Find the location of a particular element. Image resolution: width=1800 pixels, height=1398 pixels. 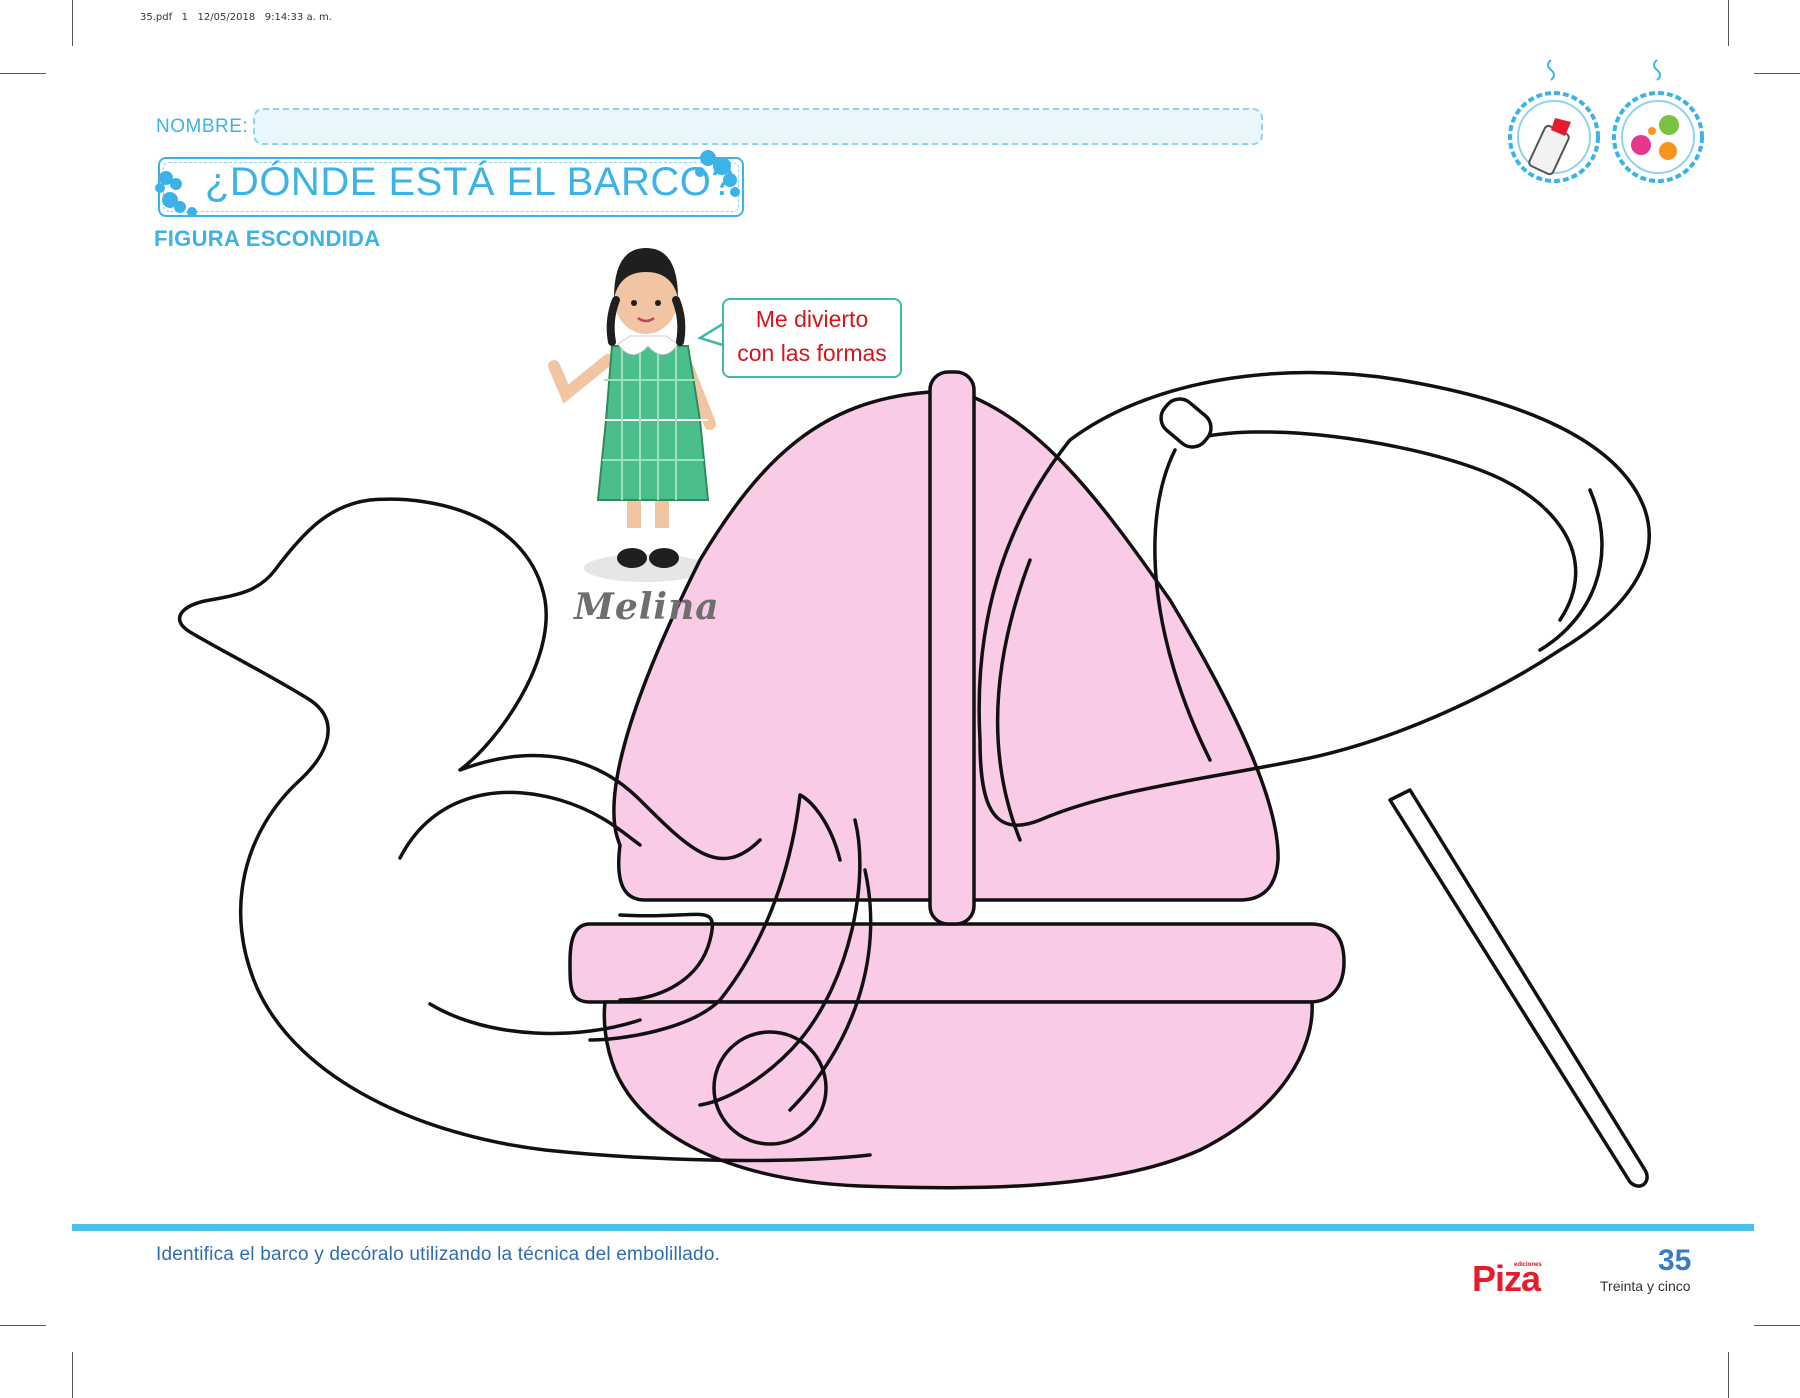

melina-character is located at coordinates (632, 415).